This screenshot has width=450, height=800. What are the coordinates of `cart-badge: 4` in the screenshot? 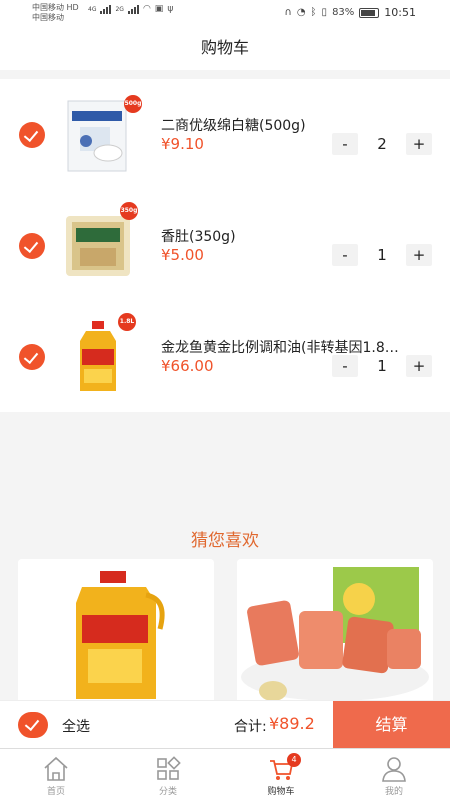 It's located at (294, 760).